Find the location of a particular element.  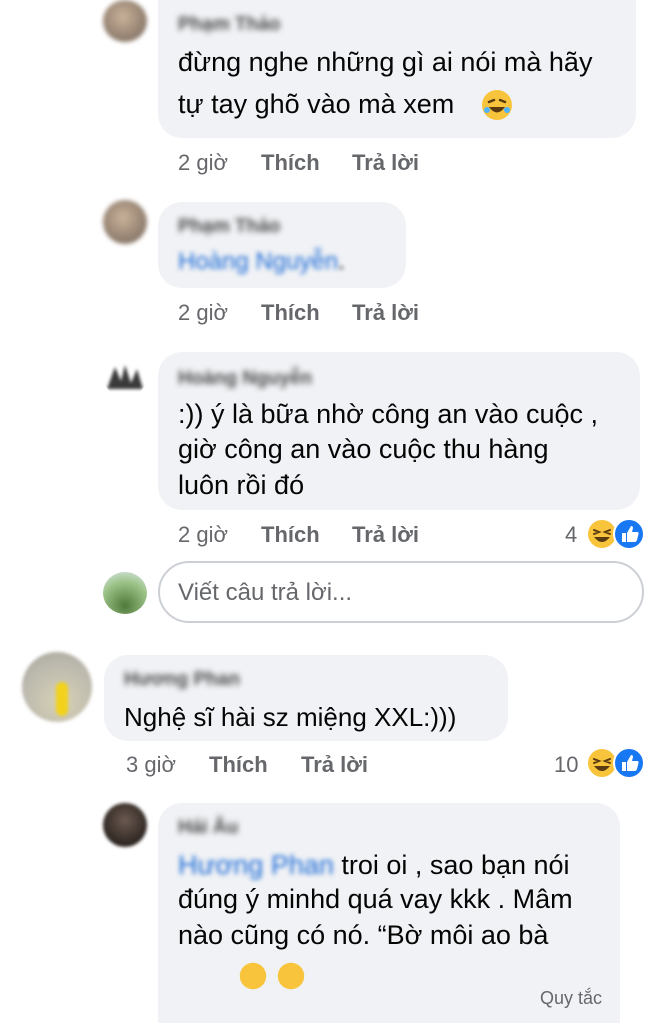

comment-text-line: tự tay ghõ vào mà xem is located at coordinates (316, 104).